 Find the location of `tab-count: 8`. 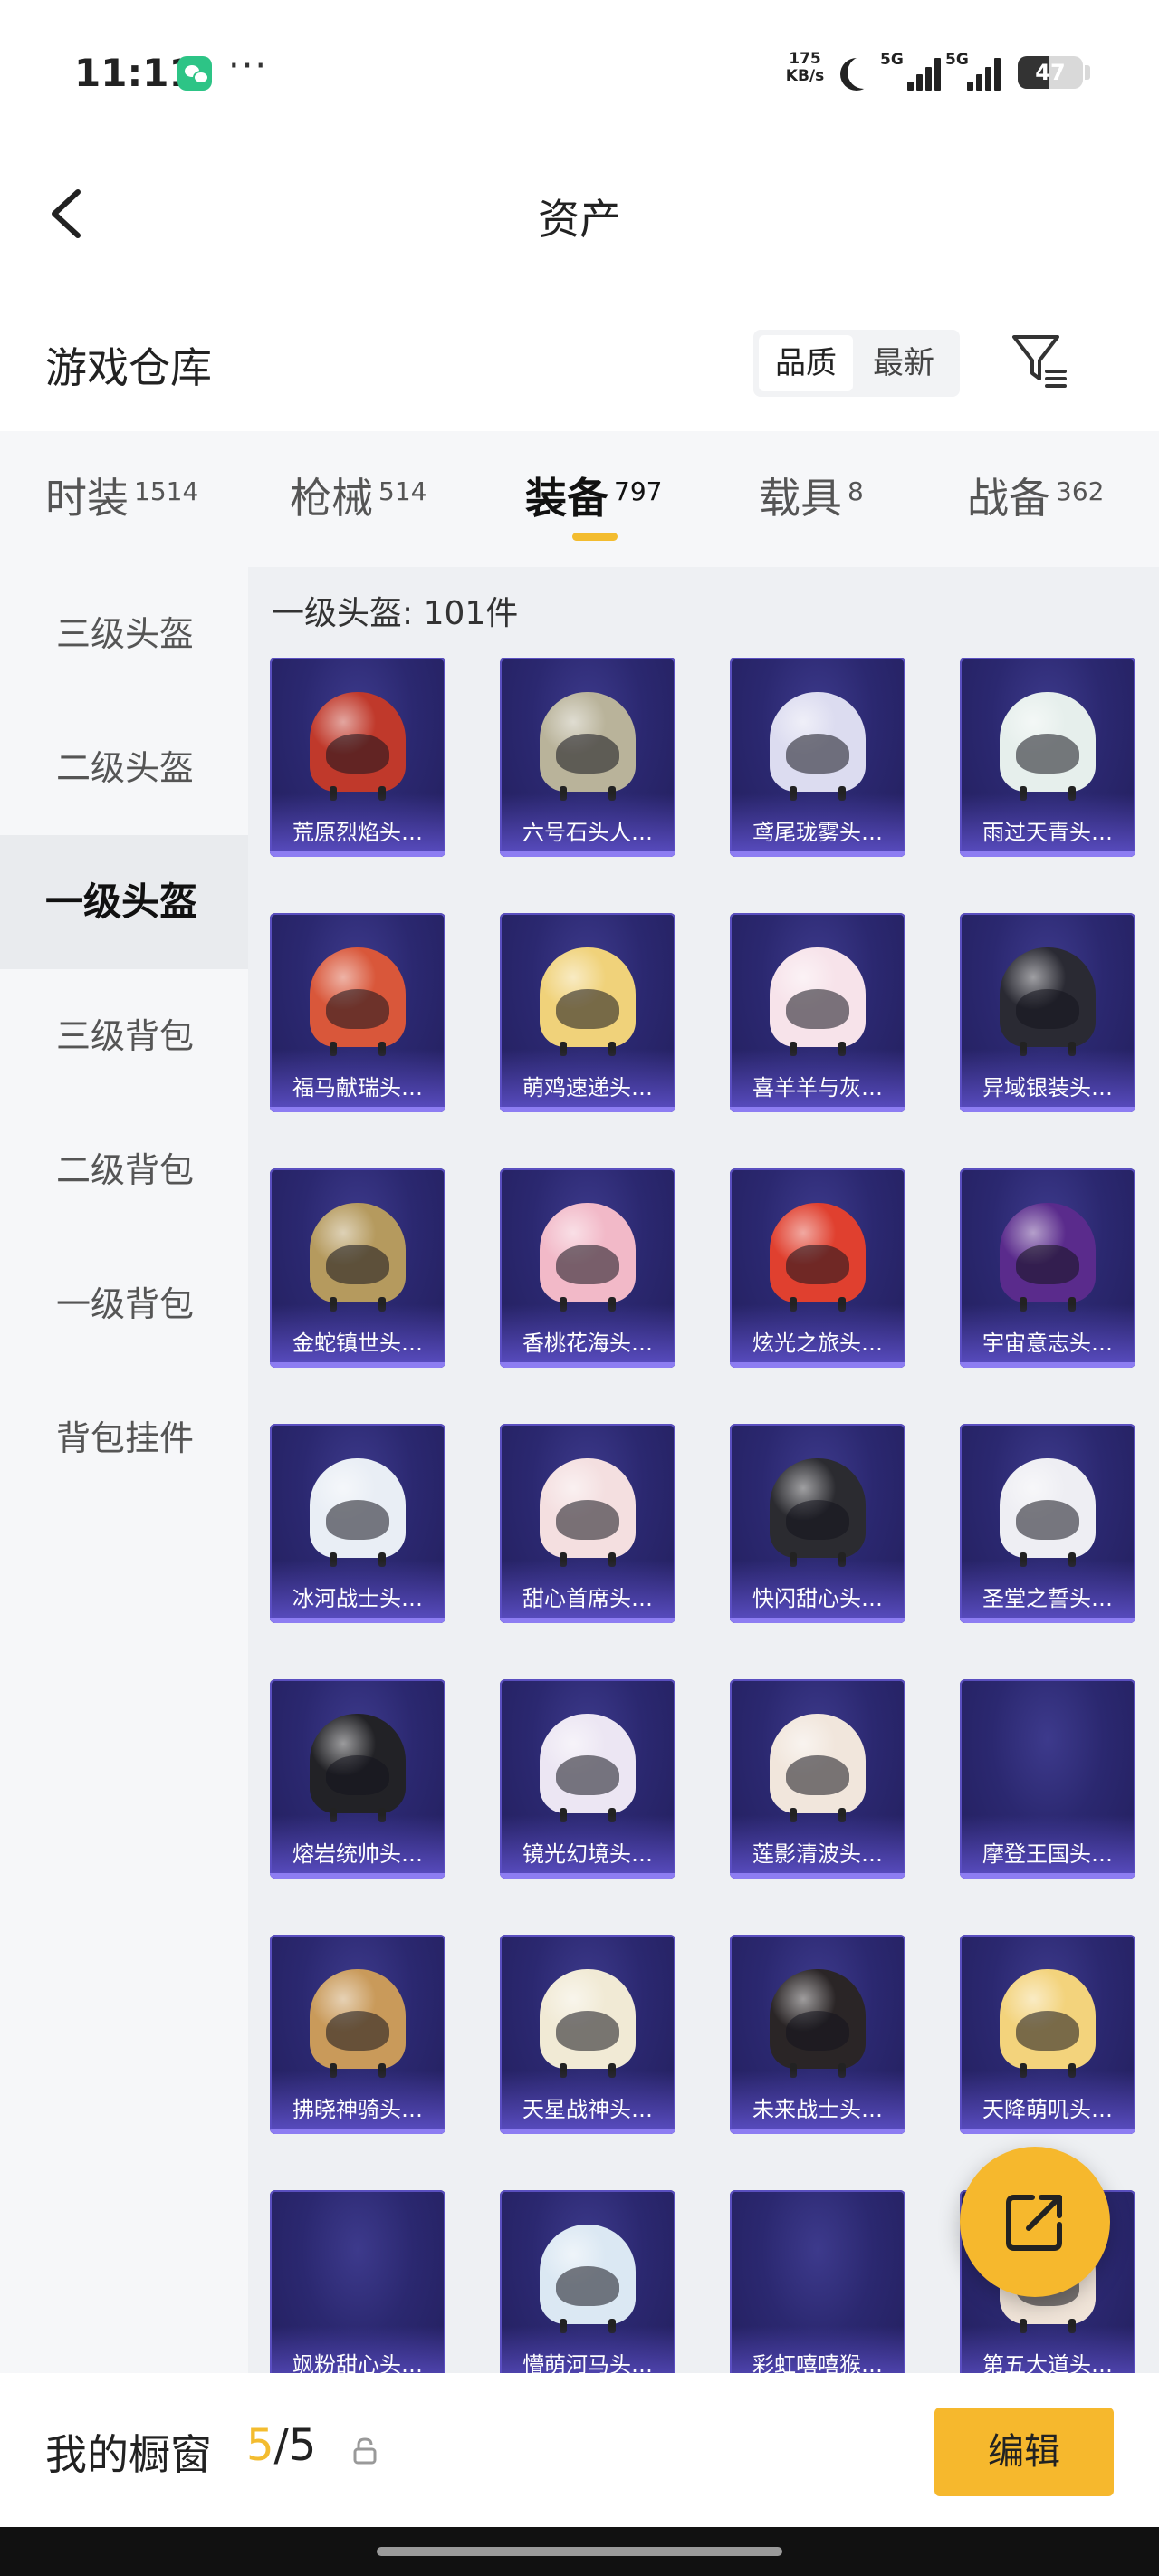

tab-count: 8 is located at coordinates (856, 491).